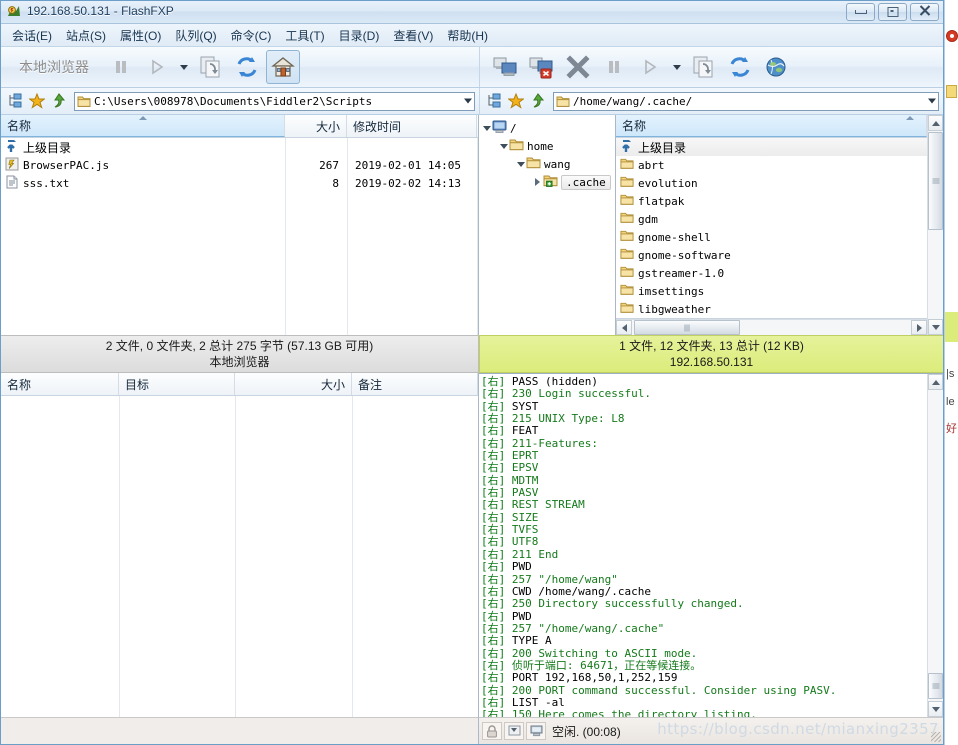 This screenshot has width=958, height=745. Describe the element at coordinates (548, 164) in the screenshot. I see `tree-node-wang: wang` at that location.